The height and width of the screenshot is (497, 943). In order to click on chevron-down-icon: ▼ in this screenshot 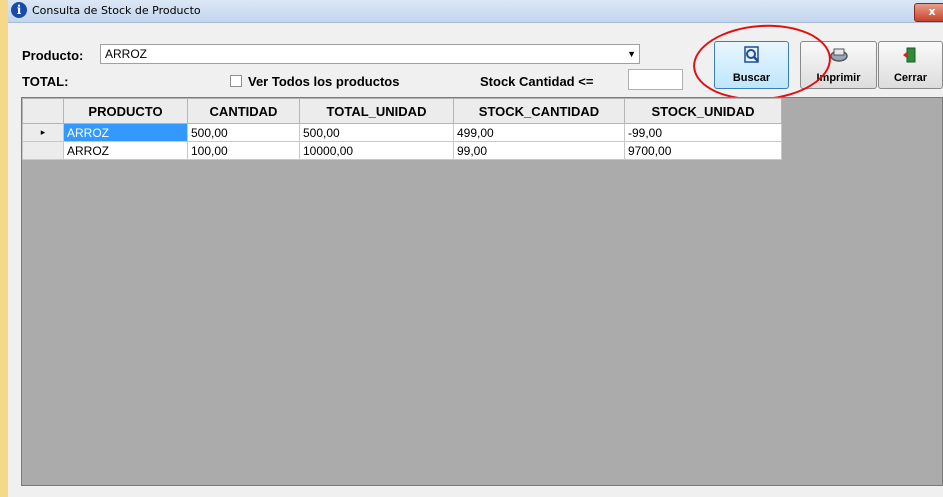, I will do `click(631, 54)`.